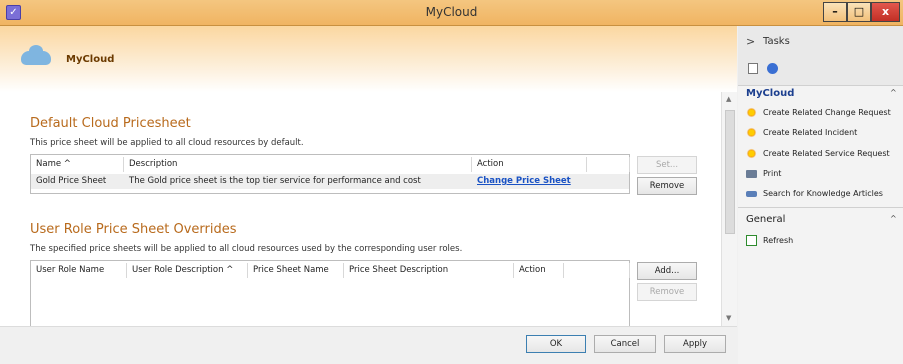 This screenshot has width=903, height=364. I want to click on chevron-right-icon: >, so click(750, 41).